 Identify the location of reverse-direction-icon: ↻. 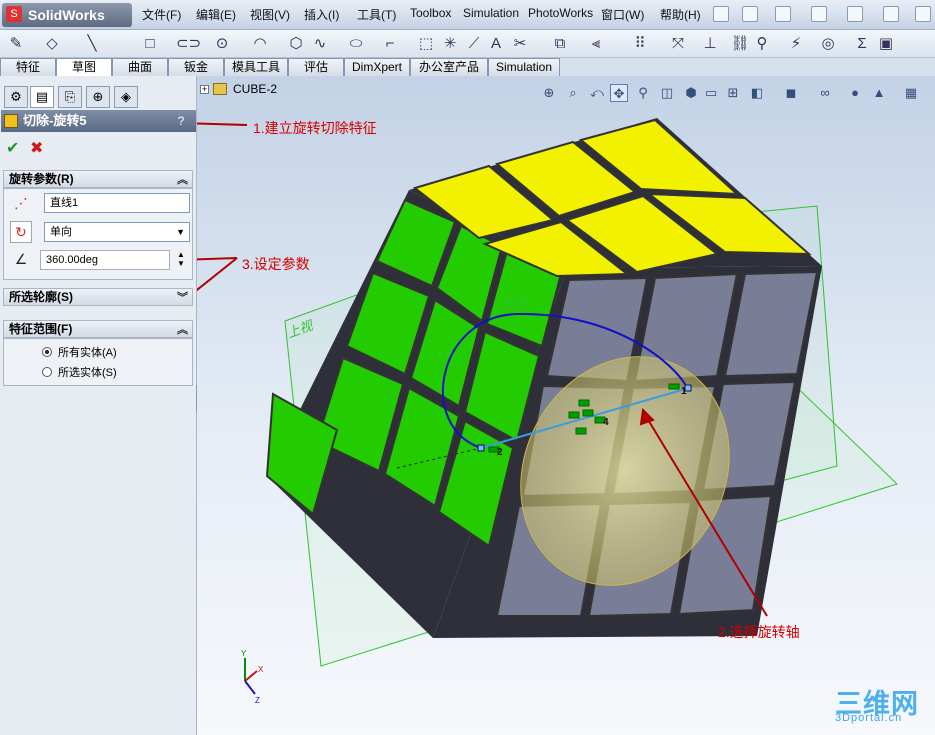
(21, 232).